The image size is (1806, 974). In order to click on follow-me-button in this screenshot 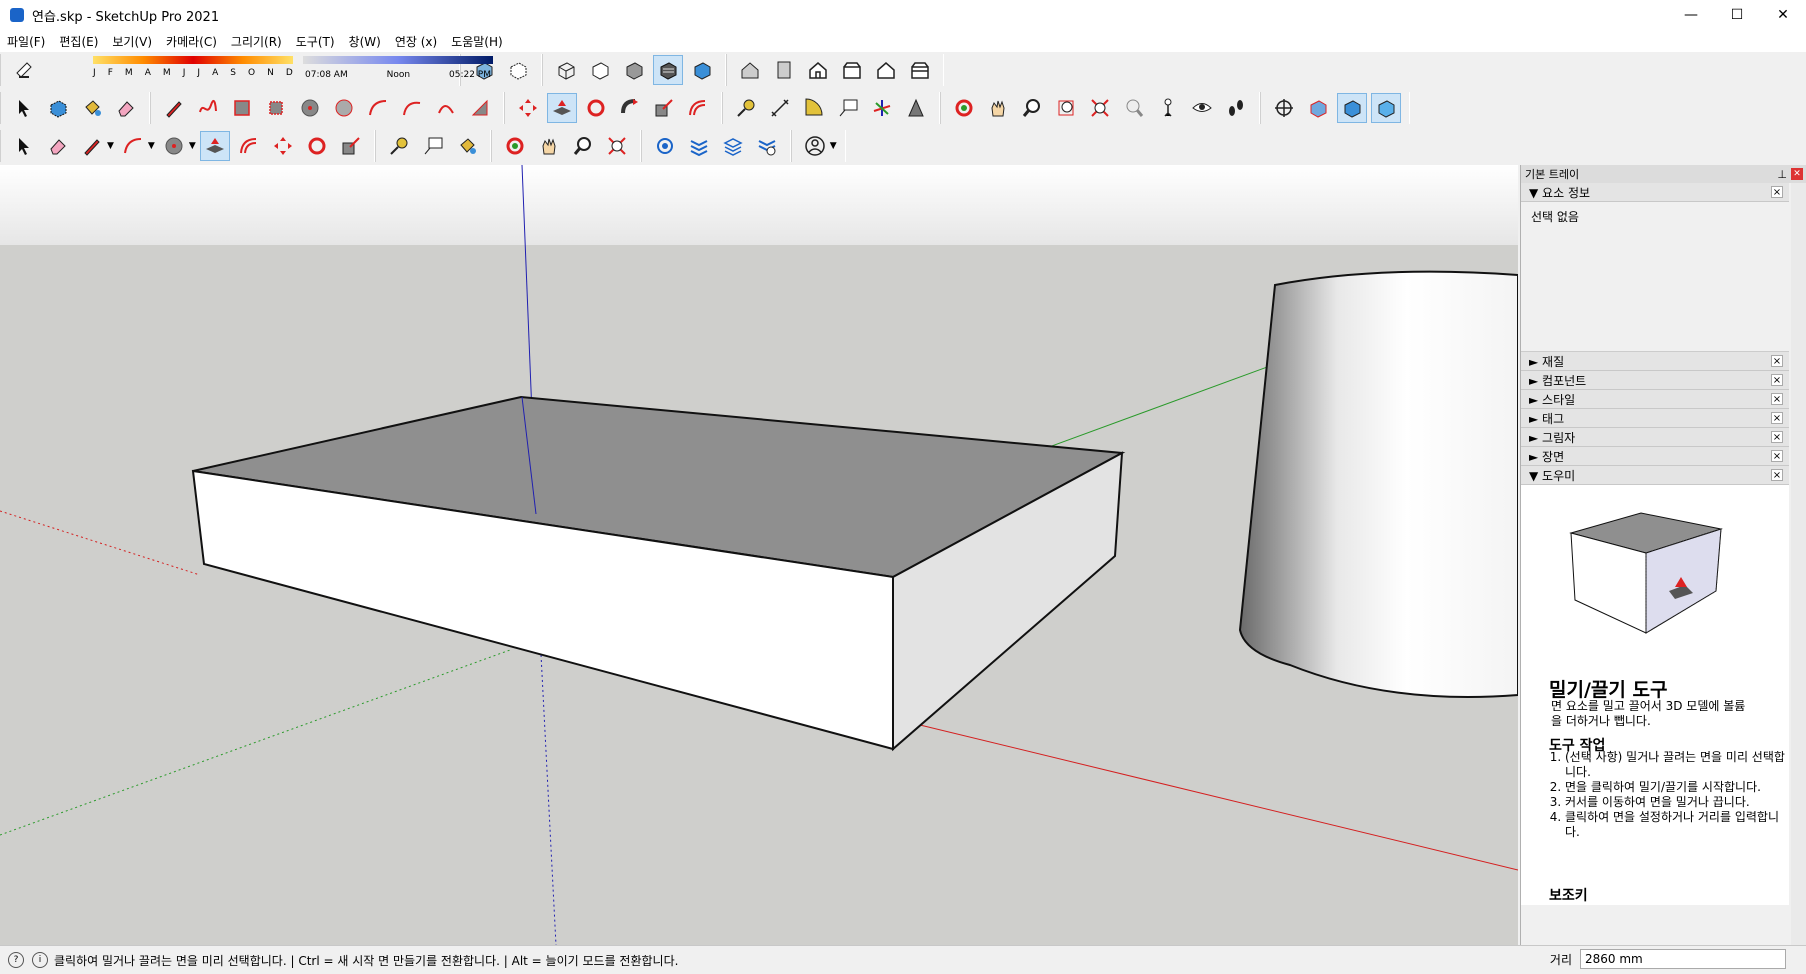, I will do `click(630, 108)`.